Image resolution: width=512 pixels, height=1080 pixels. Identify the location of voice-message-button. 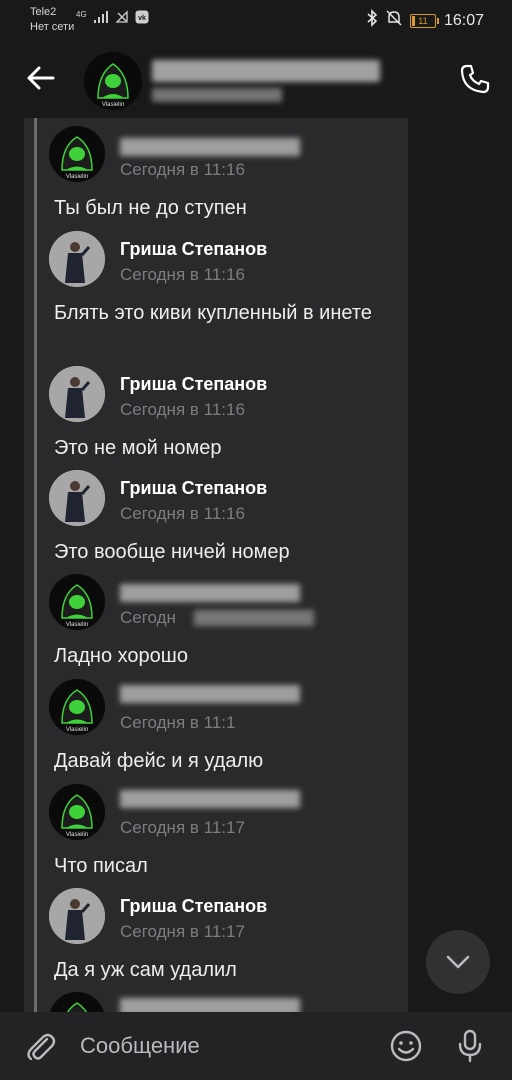
(470, 1046).